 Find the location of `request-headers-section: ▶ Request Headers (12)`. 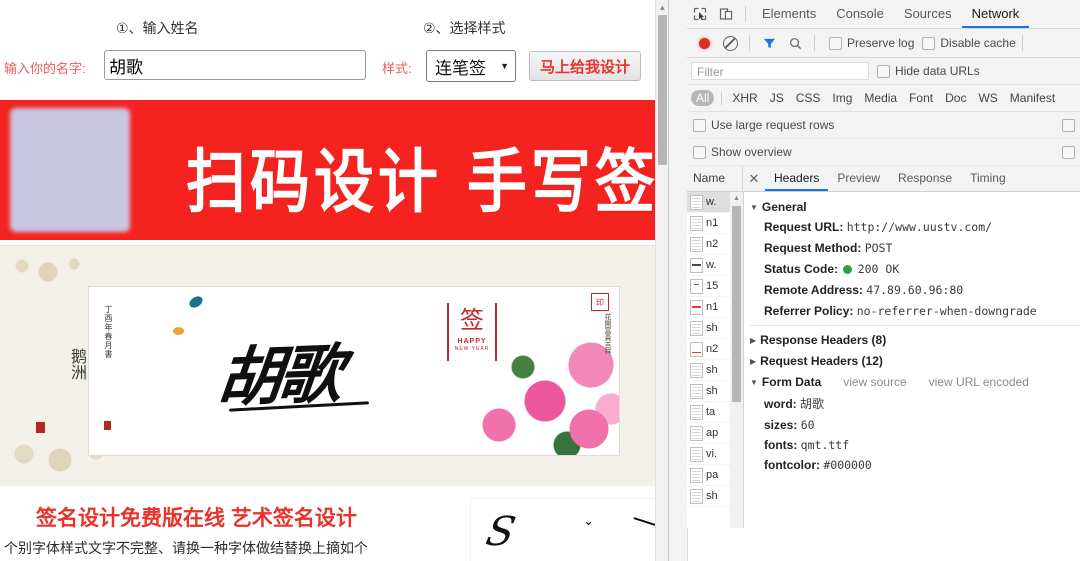

request-headers-section: ▶ Request Headers (12) is located at coordinates (915, 361).